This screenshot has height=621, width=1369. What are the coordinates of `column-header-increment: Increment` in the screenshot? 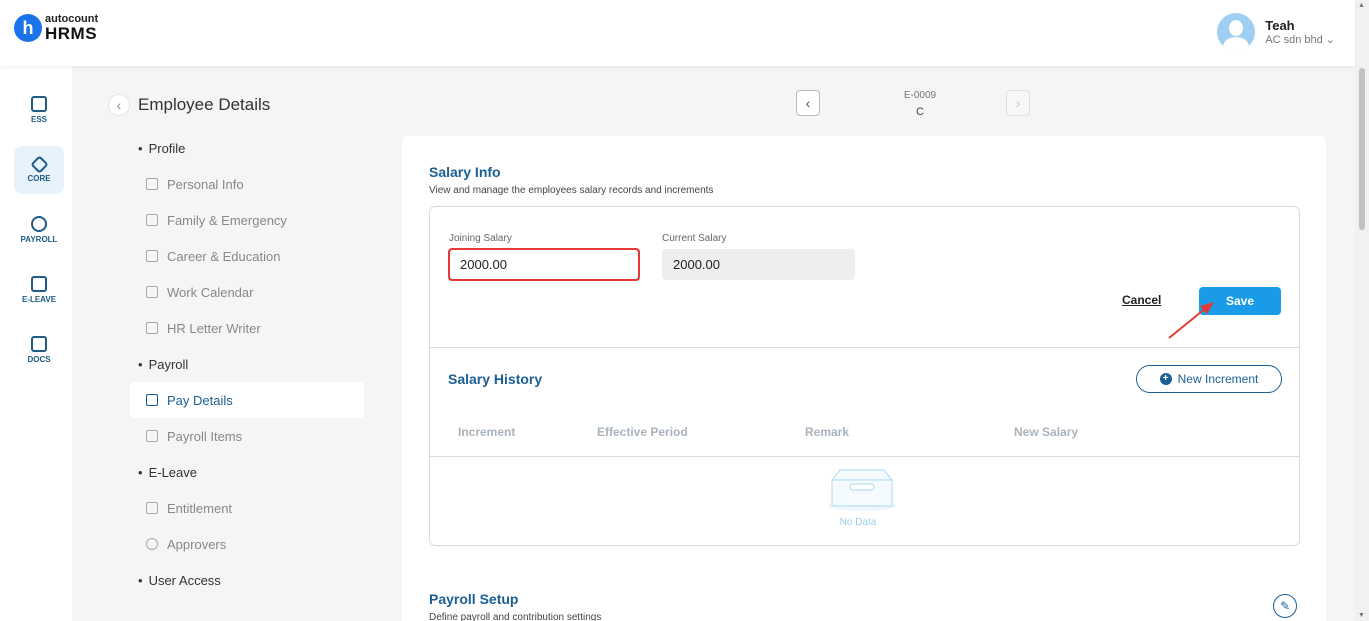 It's located at (487, 432).